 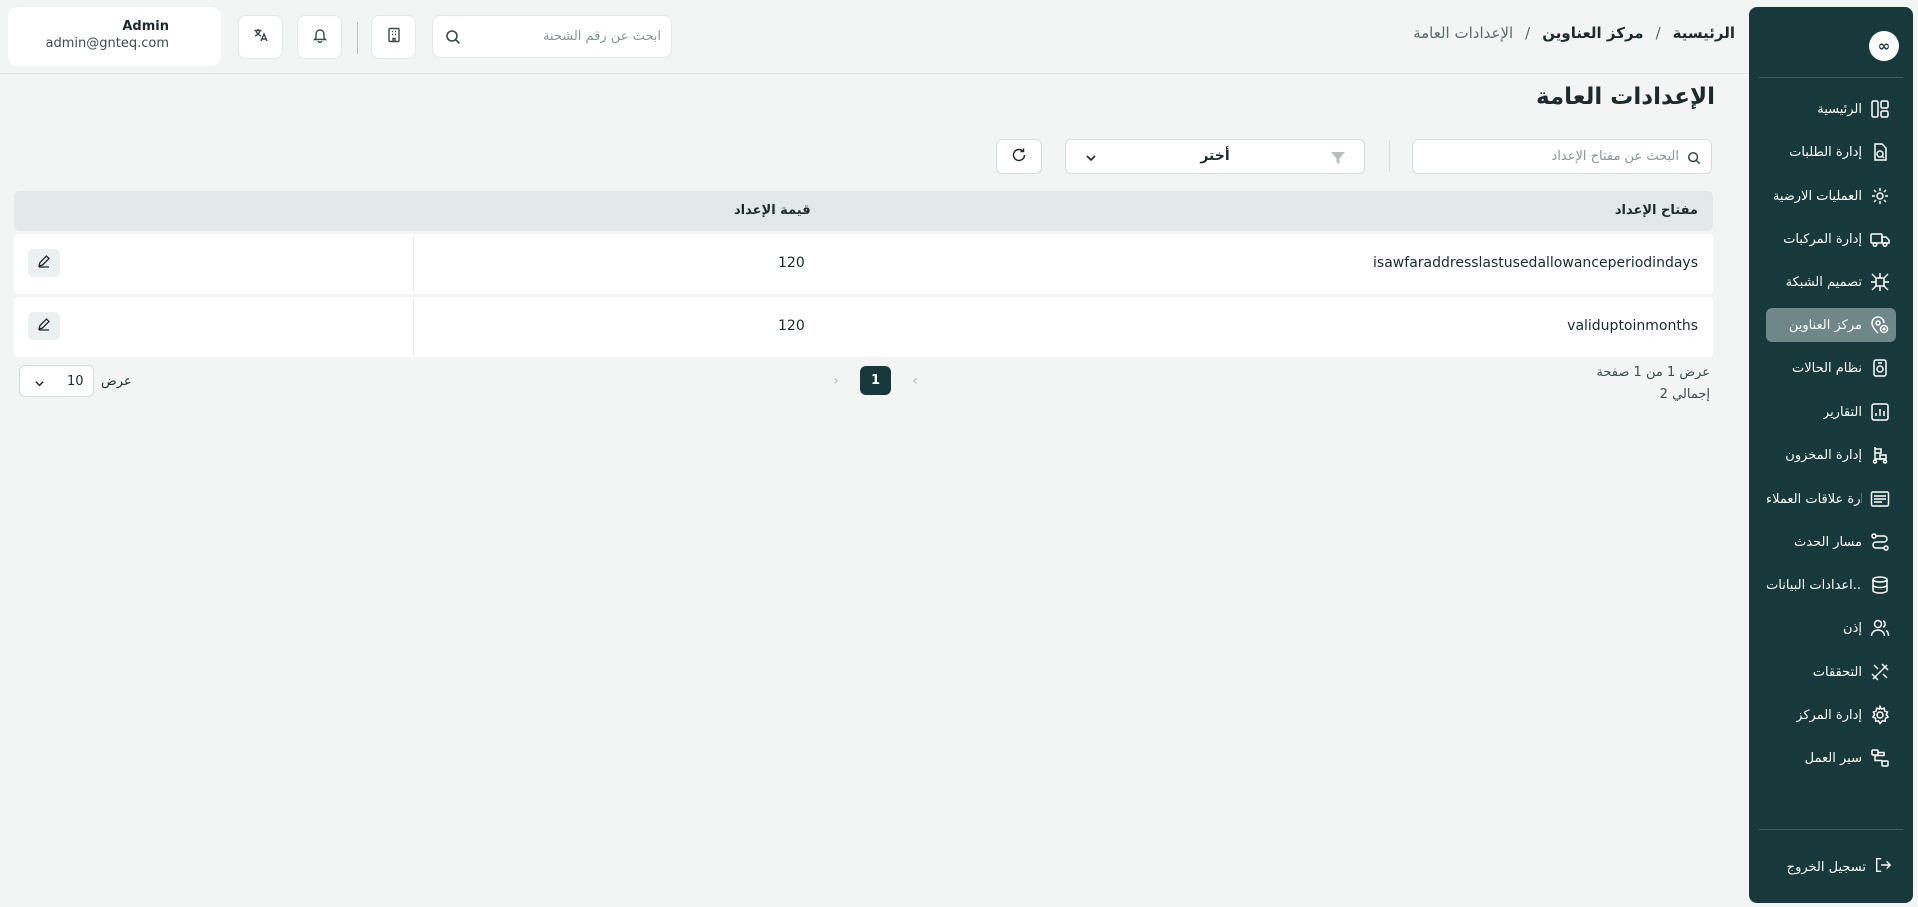 I want to click on sidebar-item-event-path: مسار الحدث, so click(x=1831, y=542).